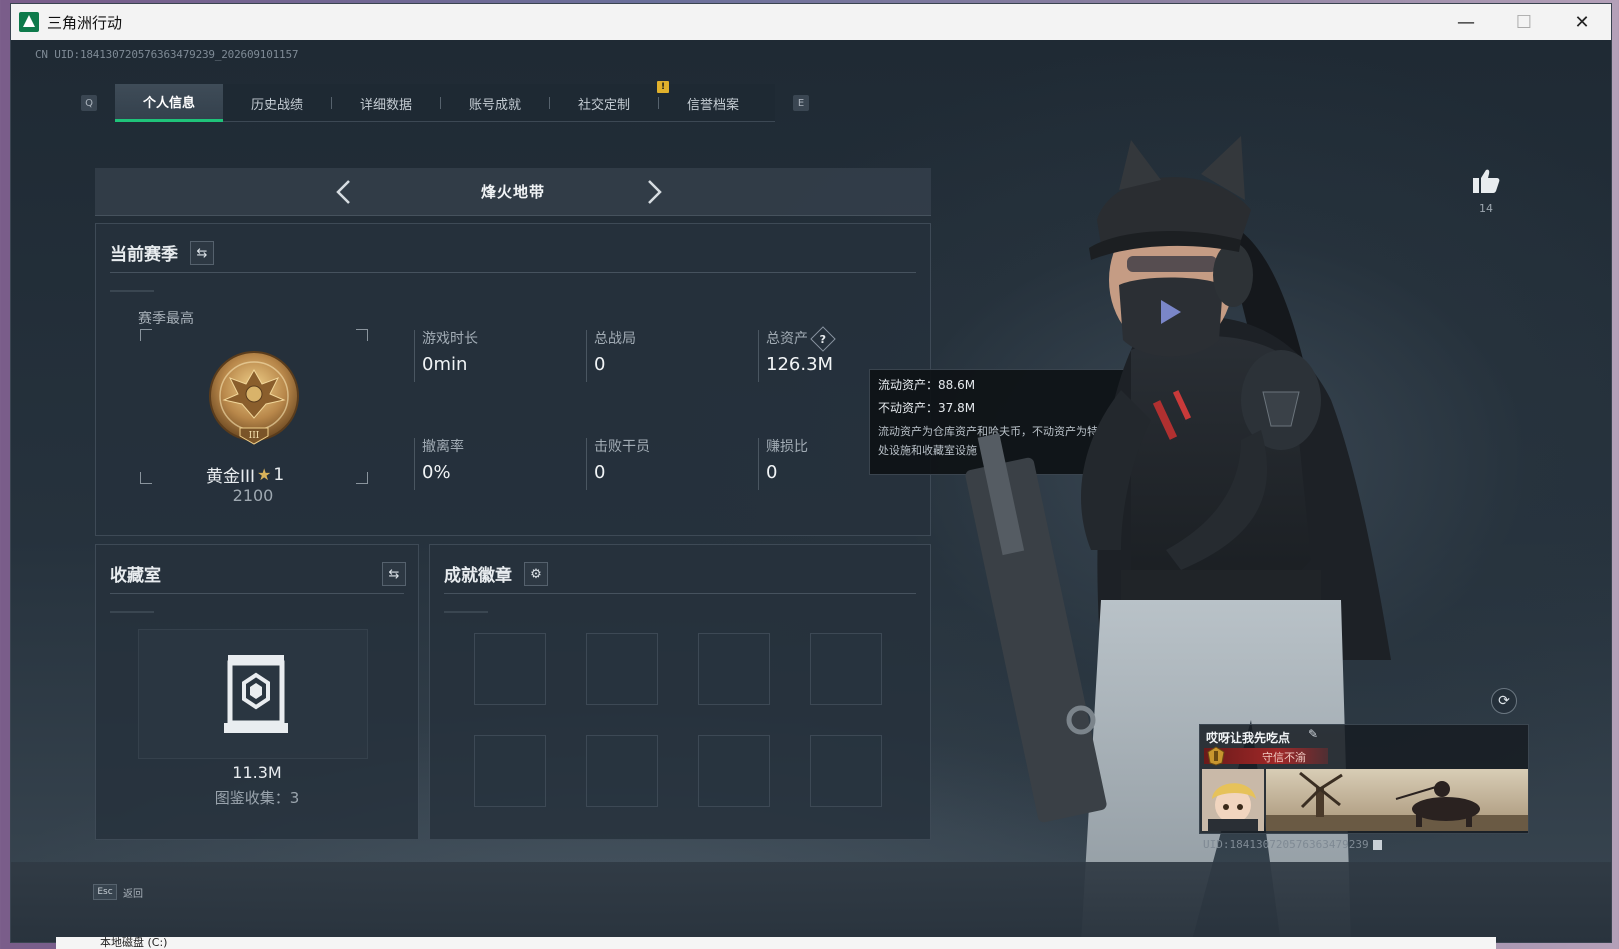  What do you see at coordinates (1377, 845) in the screenshot?
I see `copy-icon` at bounding box center [1377, 845].